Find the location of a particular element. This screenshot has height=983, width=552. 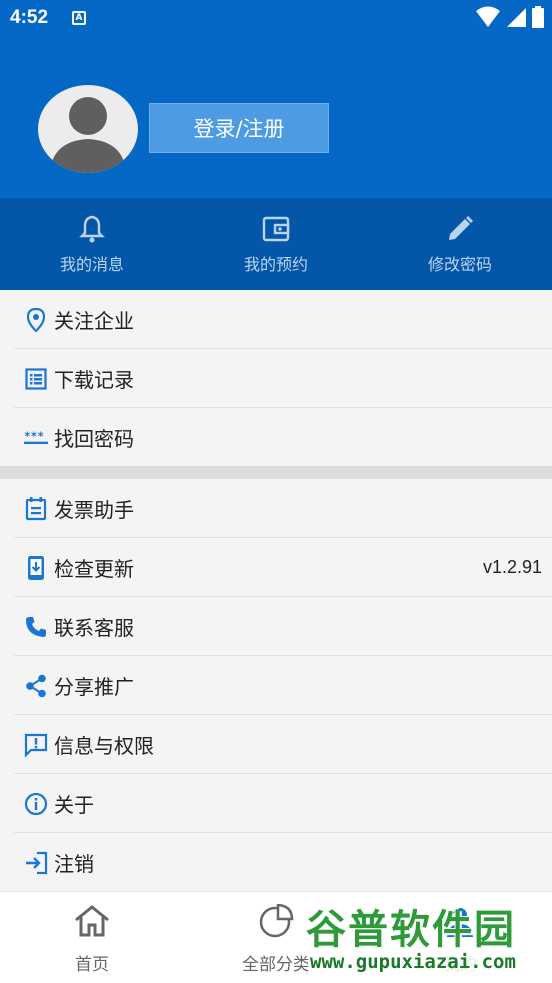

menu-item-label: 找回密码 is located at coordinates (94, 439).